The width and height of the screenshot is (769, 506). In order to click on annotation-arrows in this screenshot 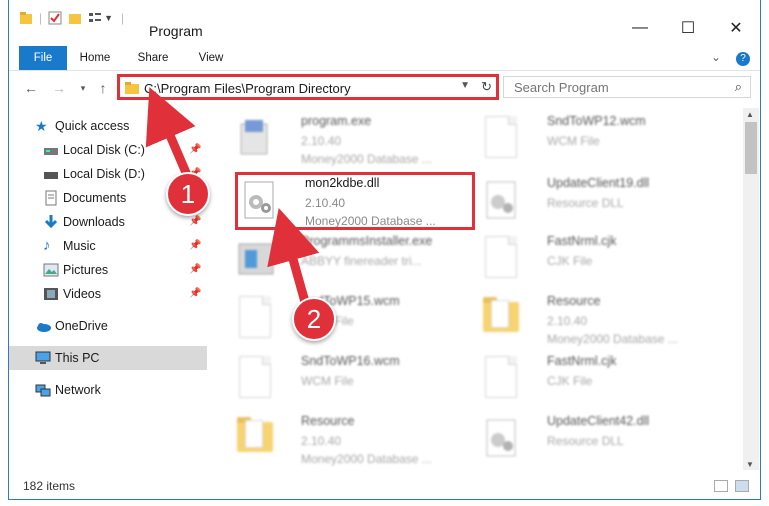, I will do `click(232, 197)`.